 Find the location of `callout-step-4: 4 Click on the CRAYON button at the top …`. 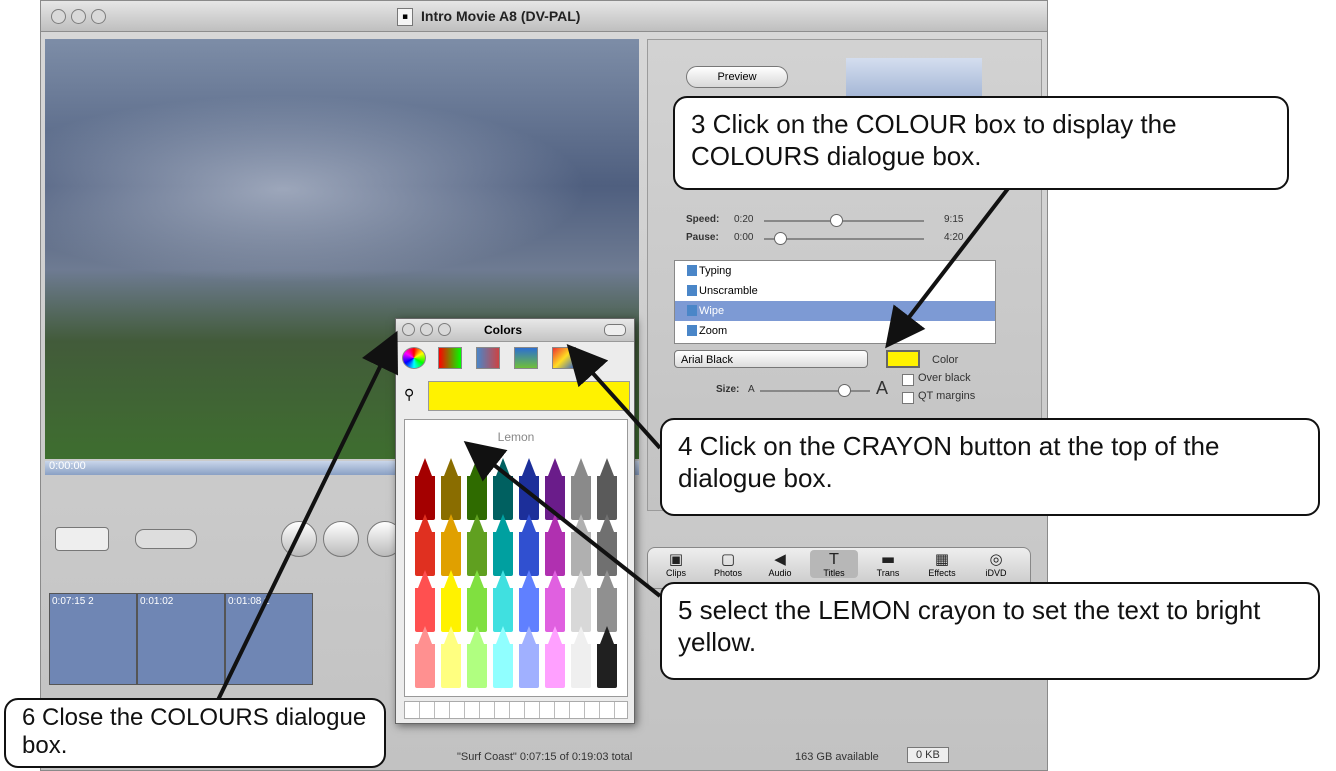

callout-step-4: 4 Click on the CRAYON button at the top … is located at coordinates (990, 467).